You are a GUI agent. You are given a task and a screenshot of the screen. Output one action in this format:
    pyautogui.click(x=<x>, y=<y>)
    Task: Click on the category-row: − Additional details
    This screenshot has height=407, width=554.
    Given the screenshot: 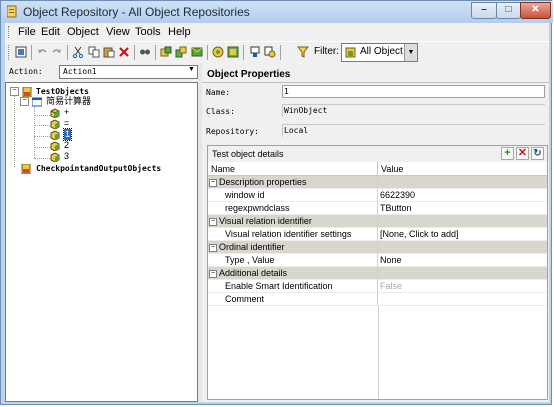 What is the action you would take?
    pyautogui.click(x=377, y=273)
    